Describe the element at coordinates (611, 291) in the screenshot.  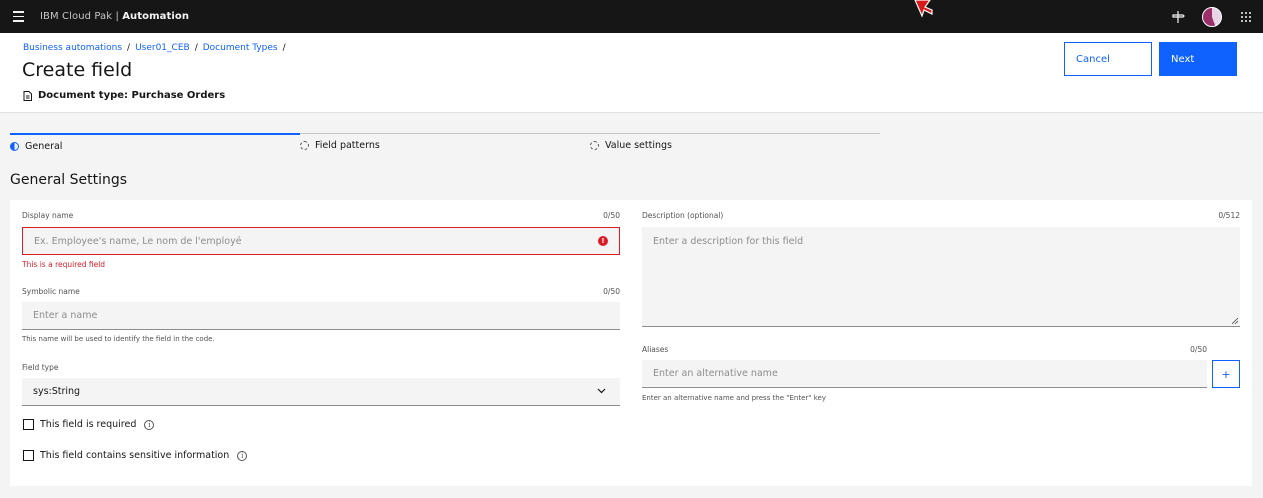
I see `symbolic-name-counter: 0/50` at that location.